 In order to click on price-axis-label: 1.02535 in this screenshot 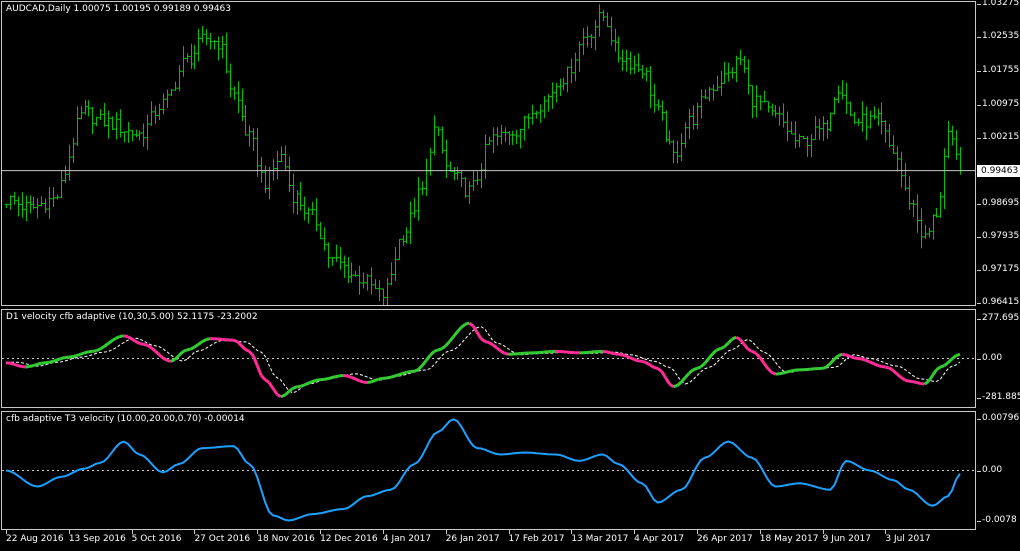, I will do `click(1001, 35)`.